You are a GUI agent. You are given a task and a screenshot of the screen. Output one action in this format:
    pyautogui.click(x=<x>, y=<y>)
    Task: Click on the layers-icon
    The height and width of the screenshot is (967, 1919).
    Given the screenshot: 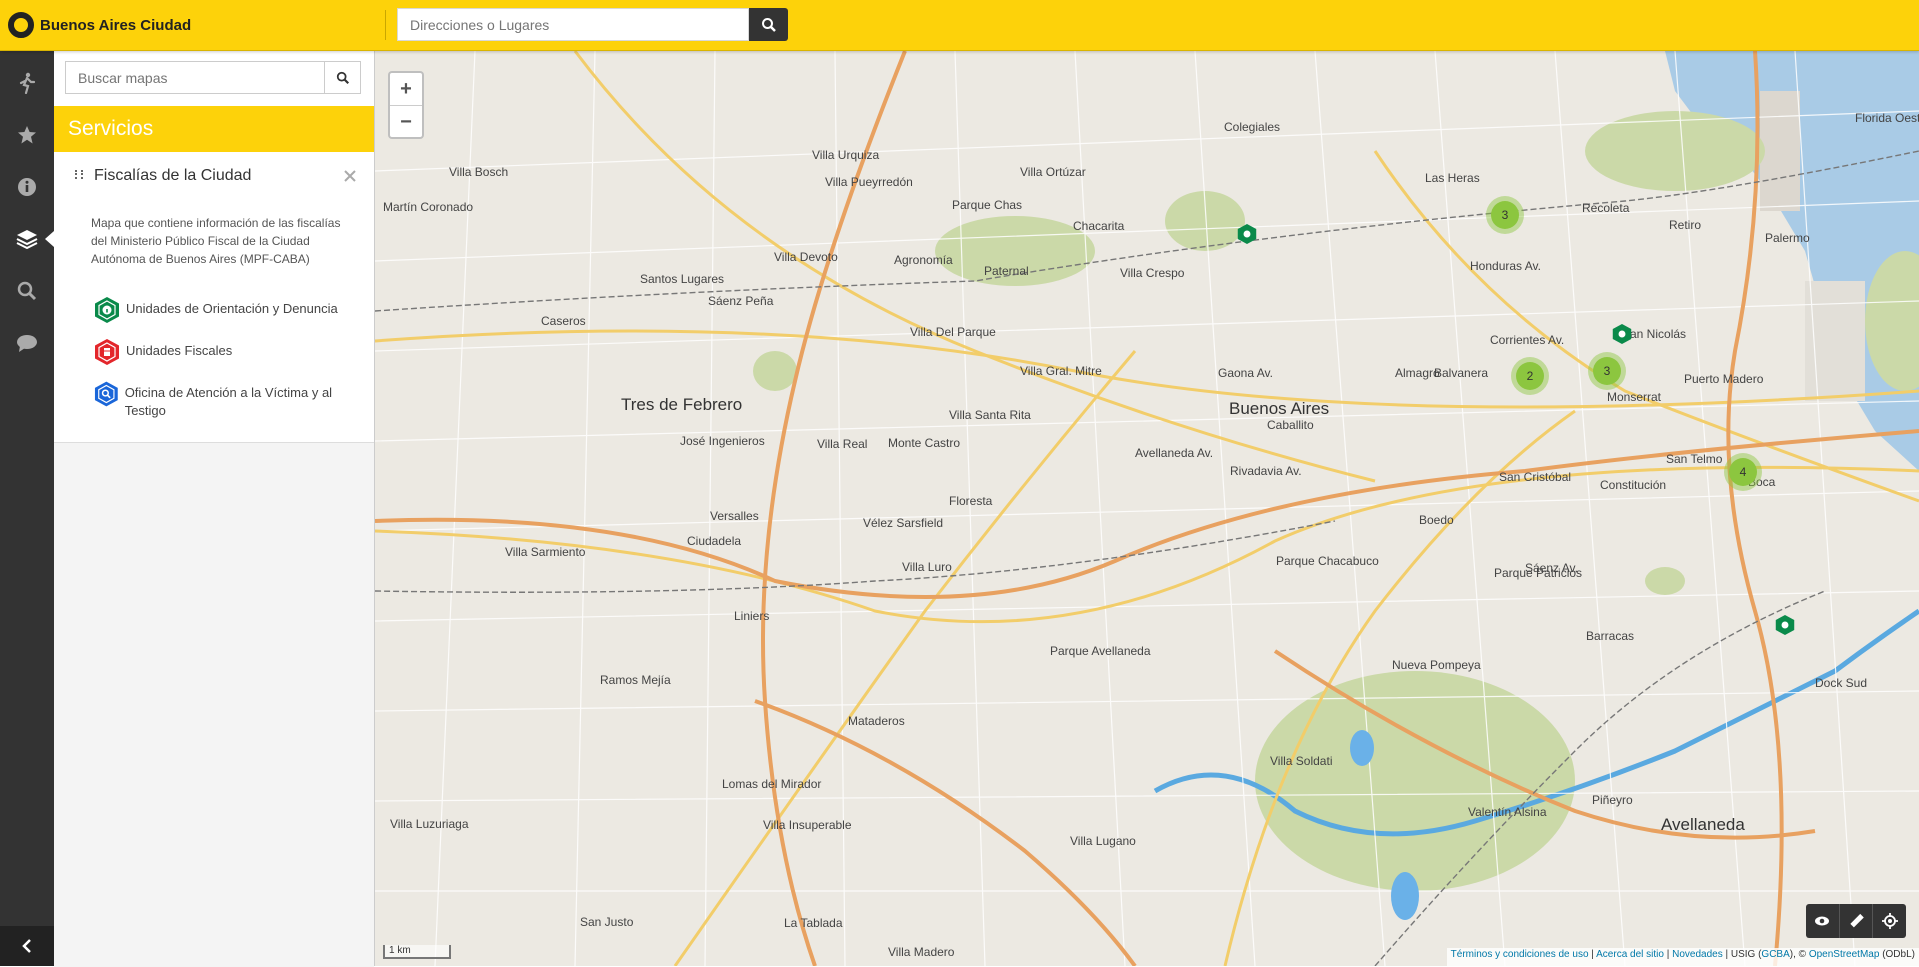 What is the action you would take?
    pyautogui.click(x=27, y=239)
    